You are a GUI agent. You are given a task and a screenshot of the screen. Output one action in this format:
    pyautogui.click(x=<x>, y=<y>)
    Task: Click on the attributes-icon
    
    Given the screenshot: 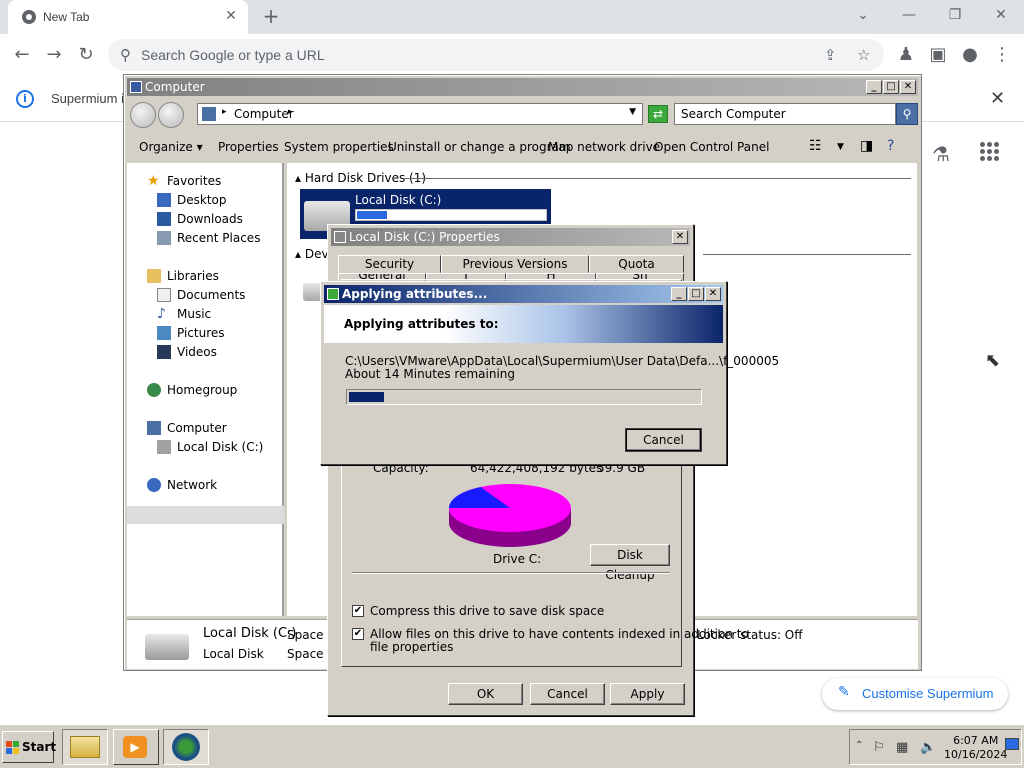 What is the action you would take?
    pyautogui.click(x=333, y=294)
    